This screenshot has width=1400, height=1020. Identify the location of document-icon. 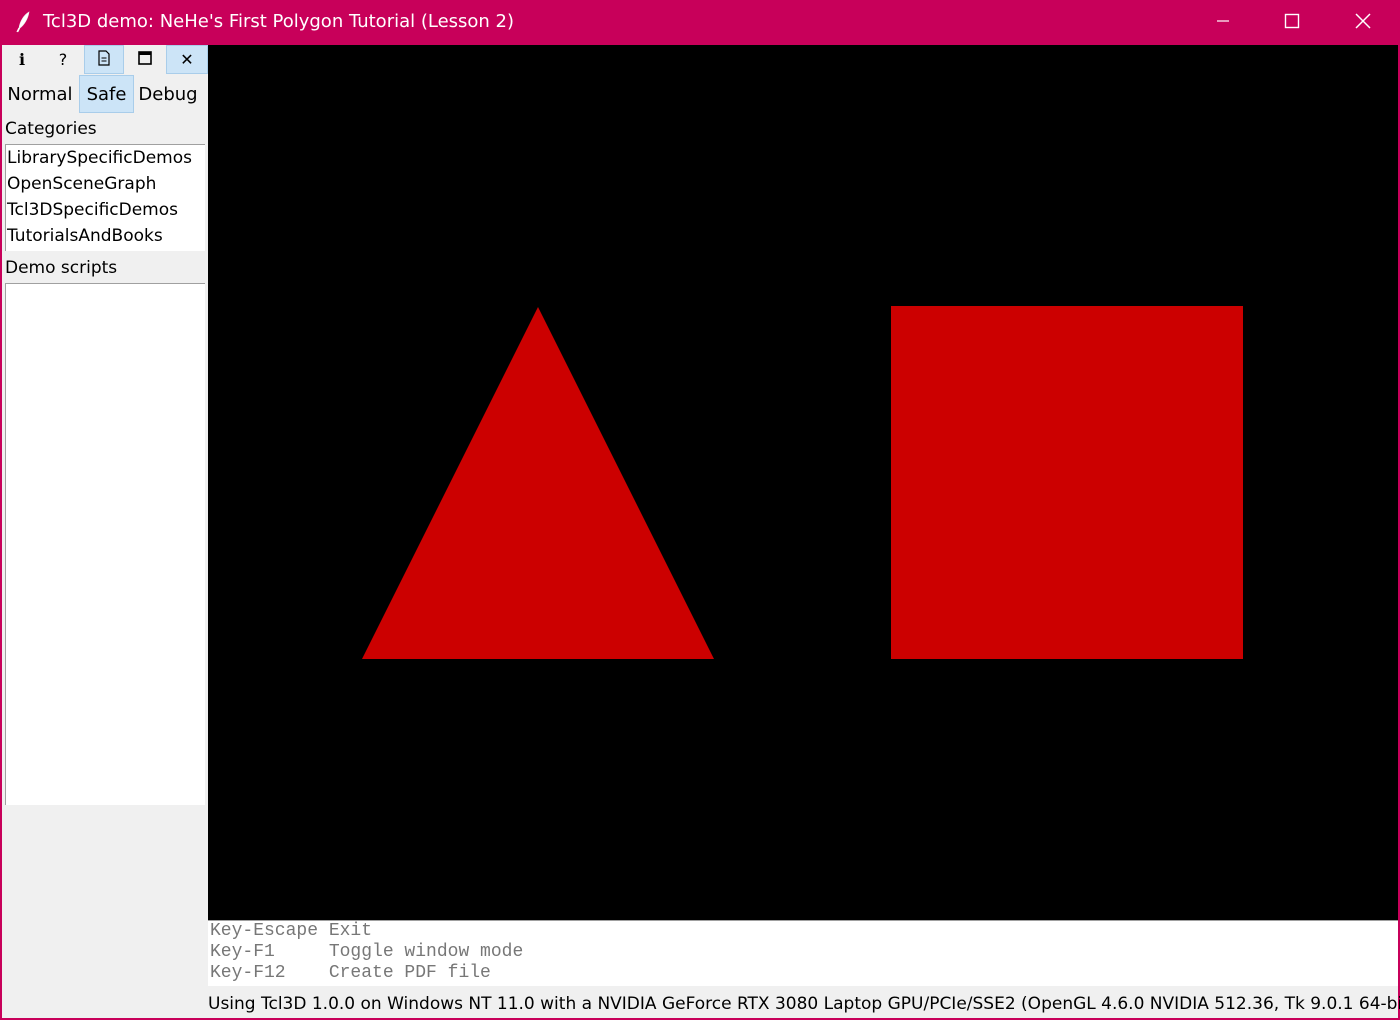
(104, 59).